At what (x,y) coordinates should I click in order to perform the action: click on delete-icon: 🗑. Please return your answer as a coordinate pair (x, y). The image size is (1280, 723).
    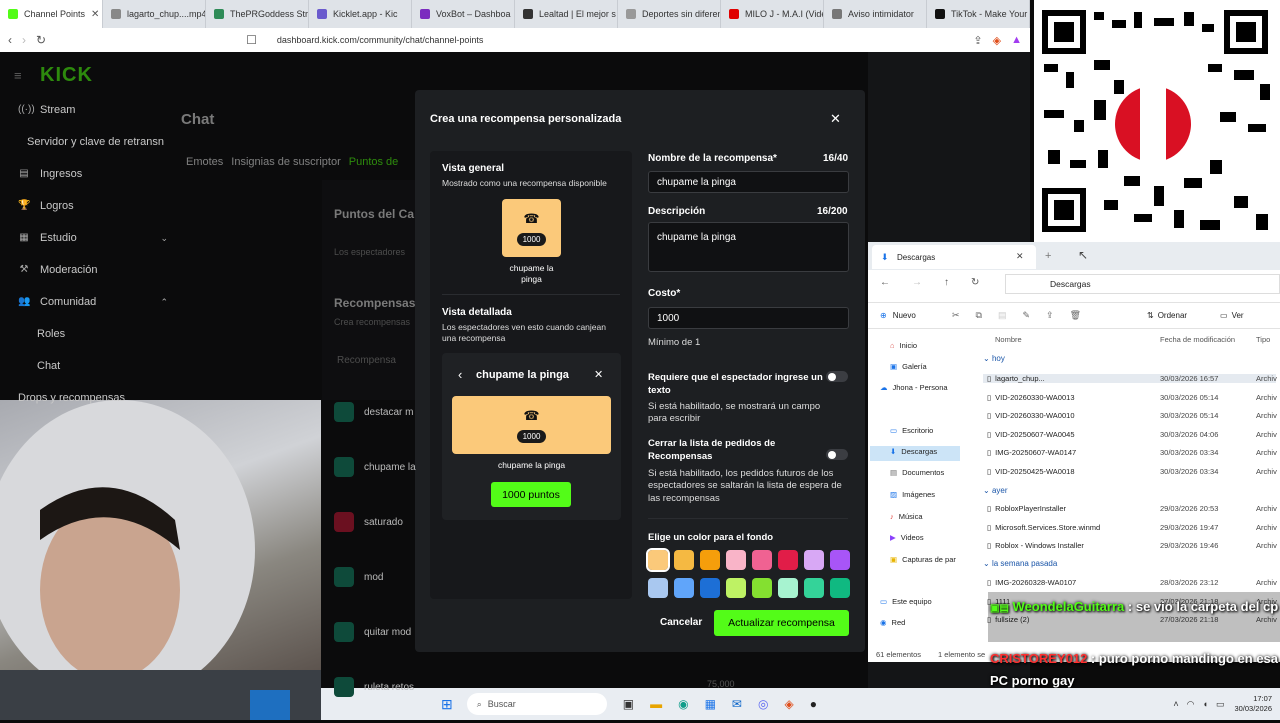
    Looking at the image, I should click on (1075, 315).